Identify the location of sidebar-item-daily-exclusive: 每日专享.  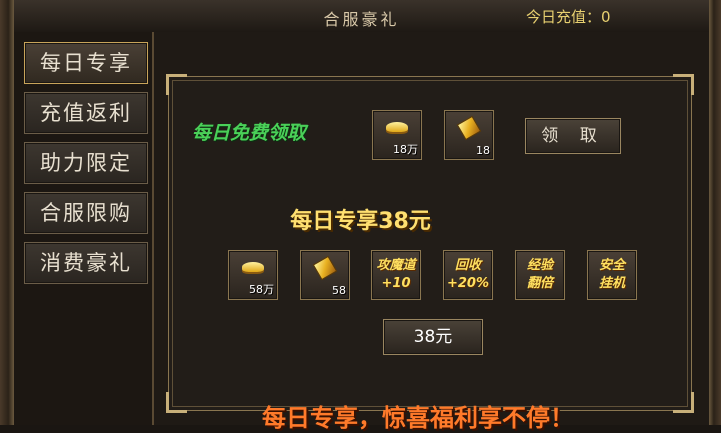
(86, 63).